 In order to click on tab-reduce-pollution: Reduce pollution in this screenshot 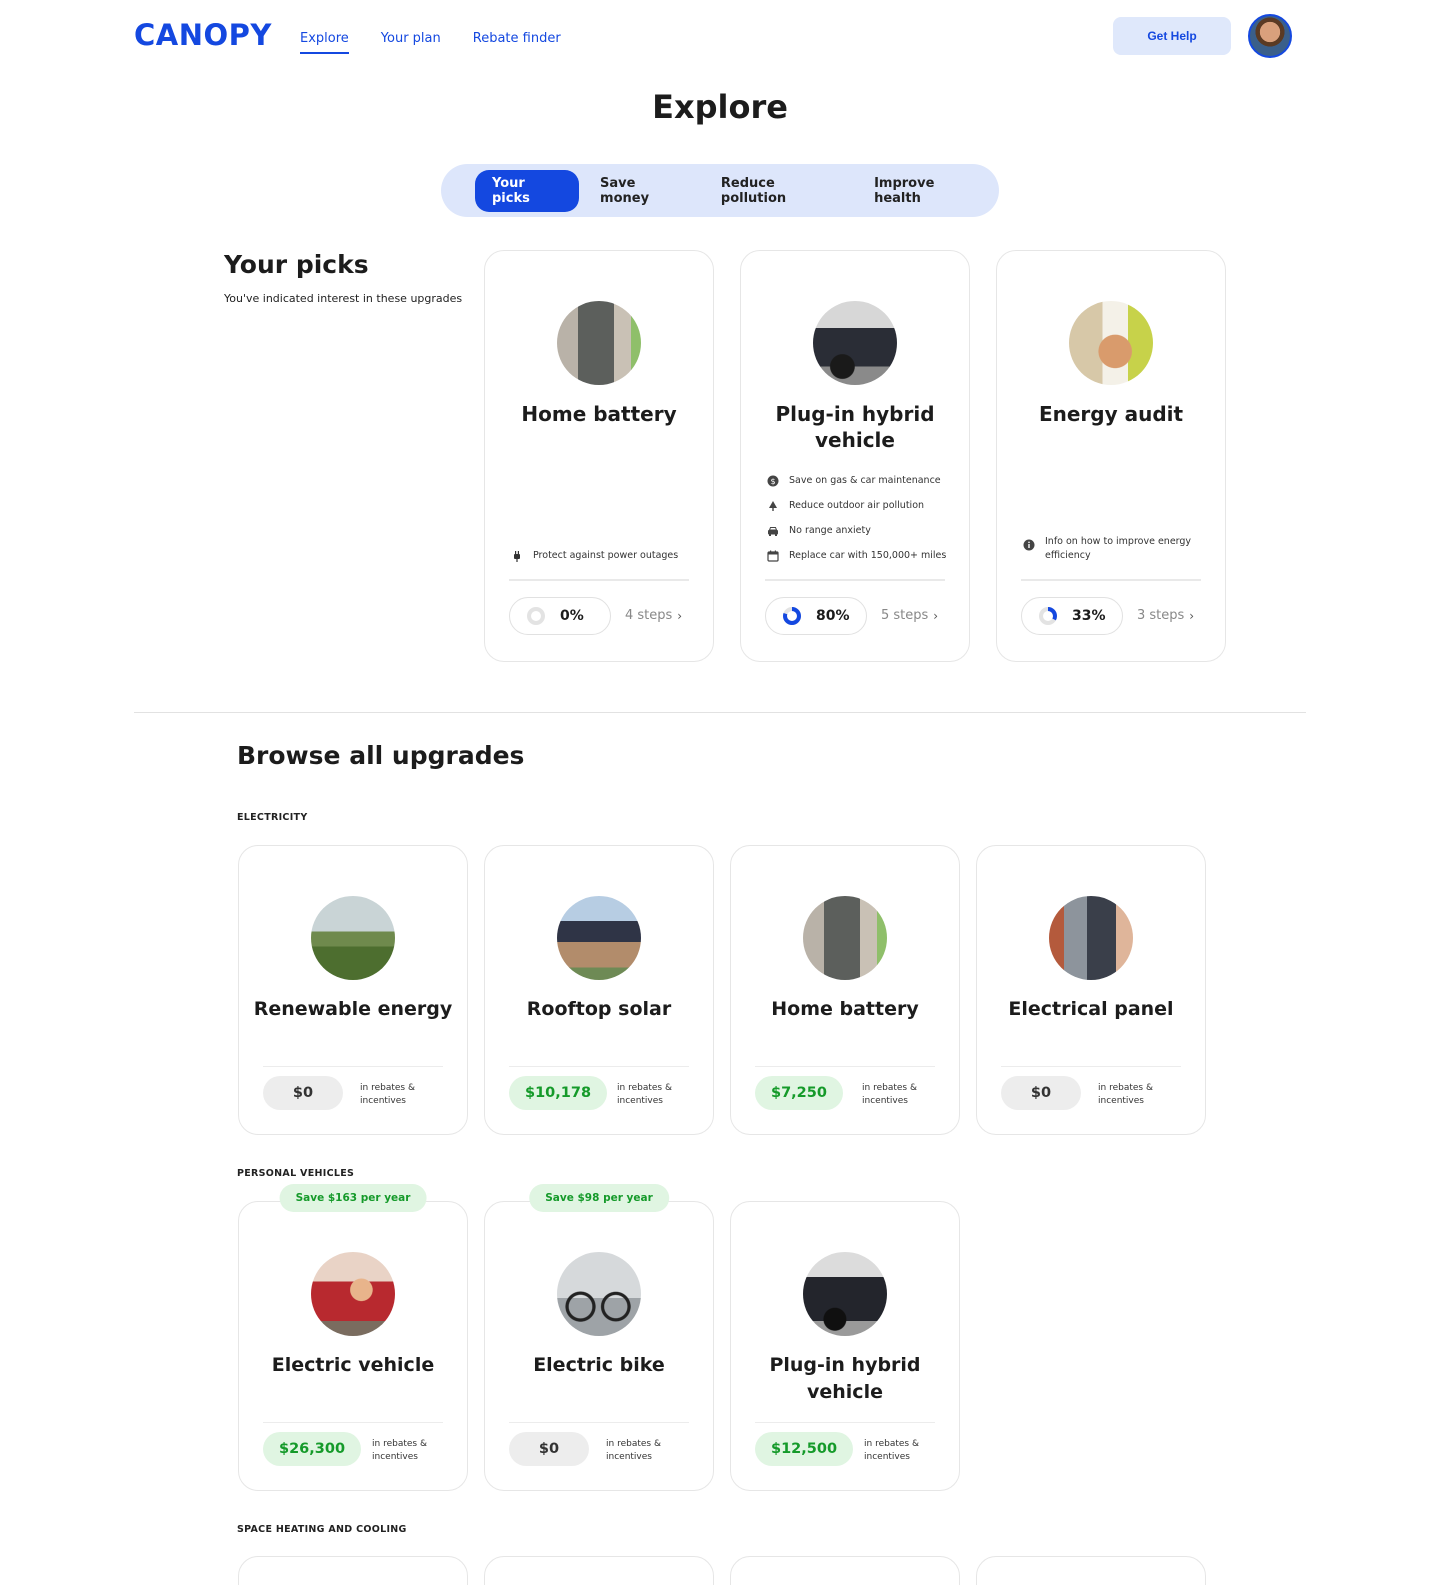, I will do `click(778, 191)`.